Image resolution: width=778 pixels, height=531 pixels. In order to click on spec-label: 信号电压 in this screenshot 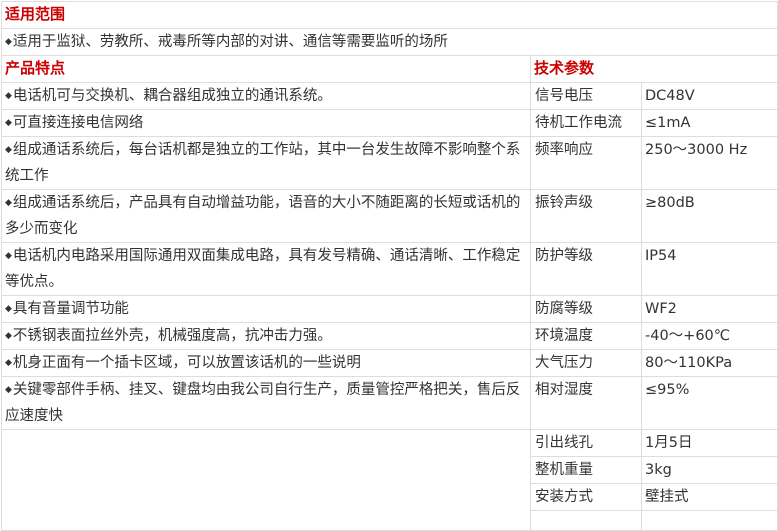, I will do `click(586, 96)`.